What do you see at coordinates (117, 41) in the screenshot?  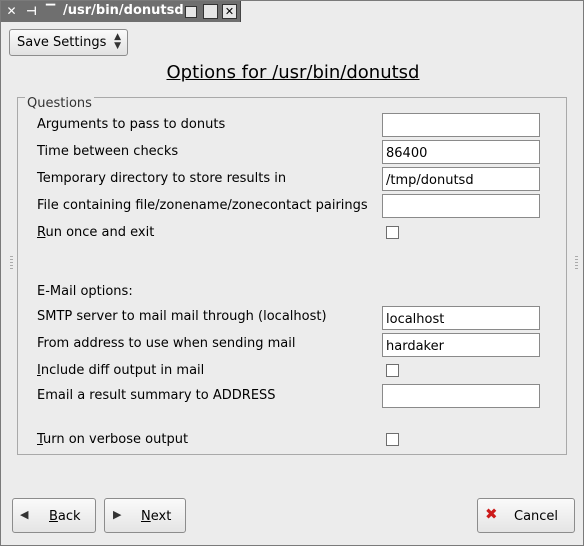 I see `combo-arrows-icon: ▲ ▼` at bounding box center [117, 41].